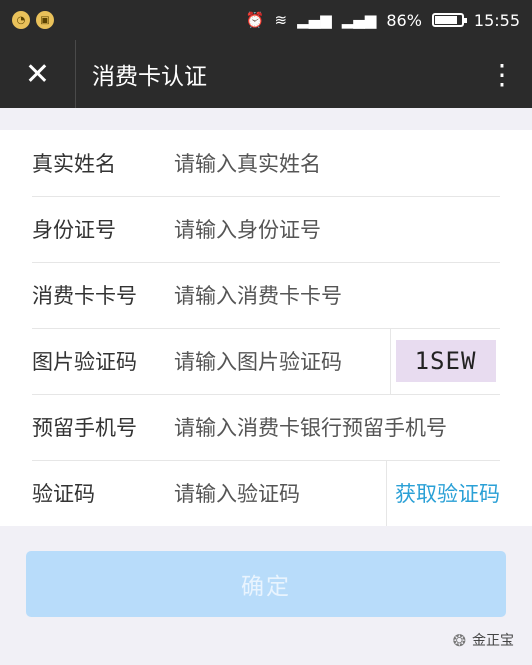 The width and height of the screenshot is (532, 665). Describe the element at coordinates (45, 20) in the screenshot. I see `notification-icon: ▣` at that location.